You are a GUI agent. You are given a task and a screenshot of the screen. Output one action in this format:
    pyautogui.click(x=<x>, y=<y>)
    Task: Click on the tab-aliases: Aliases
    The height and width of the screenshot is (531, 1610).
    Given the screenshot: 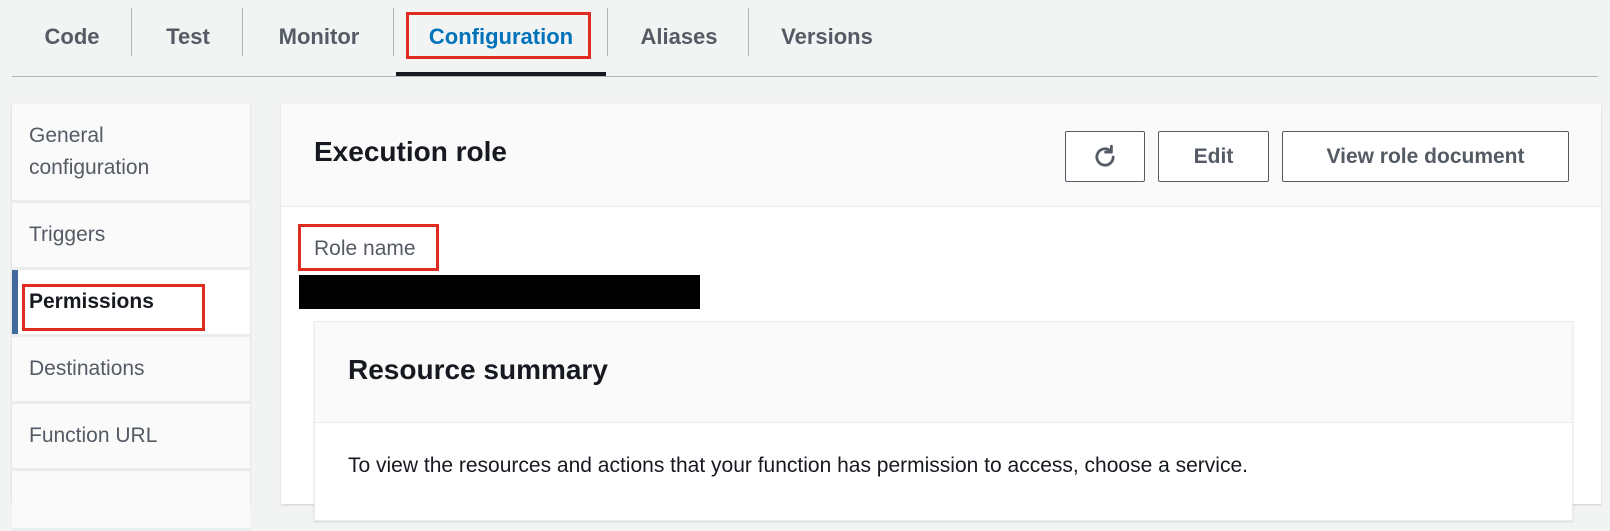 What is the action you would take?
    pyautogui.click(x=679, y=37)
    